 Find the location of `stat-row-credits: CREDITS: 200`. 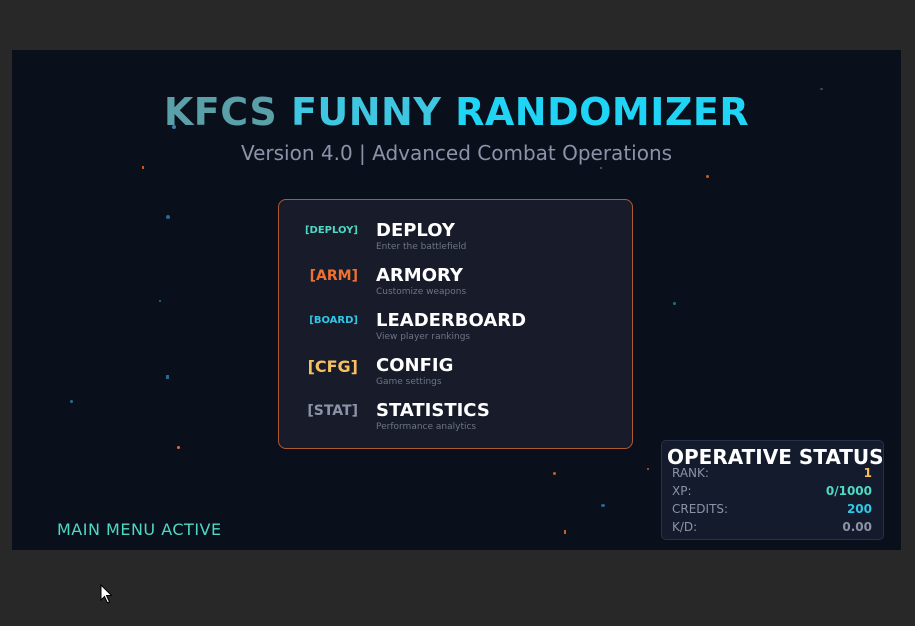

stat-row-credits: CREDITS: 200 is located at coordinates (772, 510).